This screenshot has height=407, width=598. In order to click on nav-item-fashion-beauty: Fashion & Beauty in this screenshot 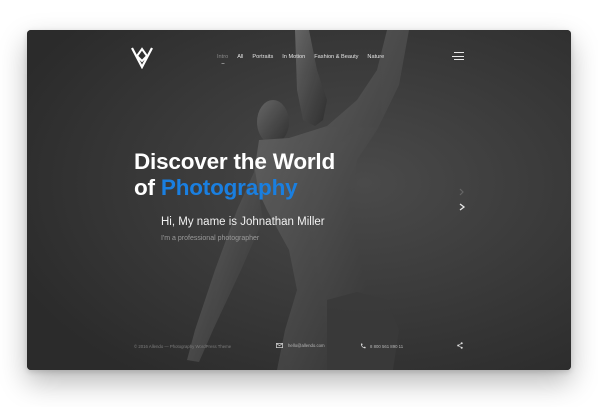, I will do `click(336, 57)`.